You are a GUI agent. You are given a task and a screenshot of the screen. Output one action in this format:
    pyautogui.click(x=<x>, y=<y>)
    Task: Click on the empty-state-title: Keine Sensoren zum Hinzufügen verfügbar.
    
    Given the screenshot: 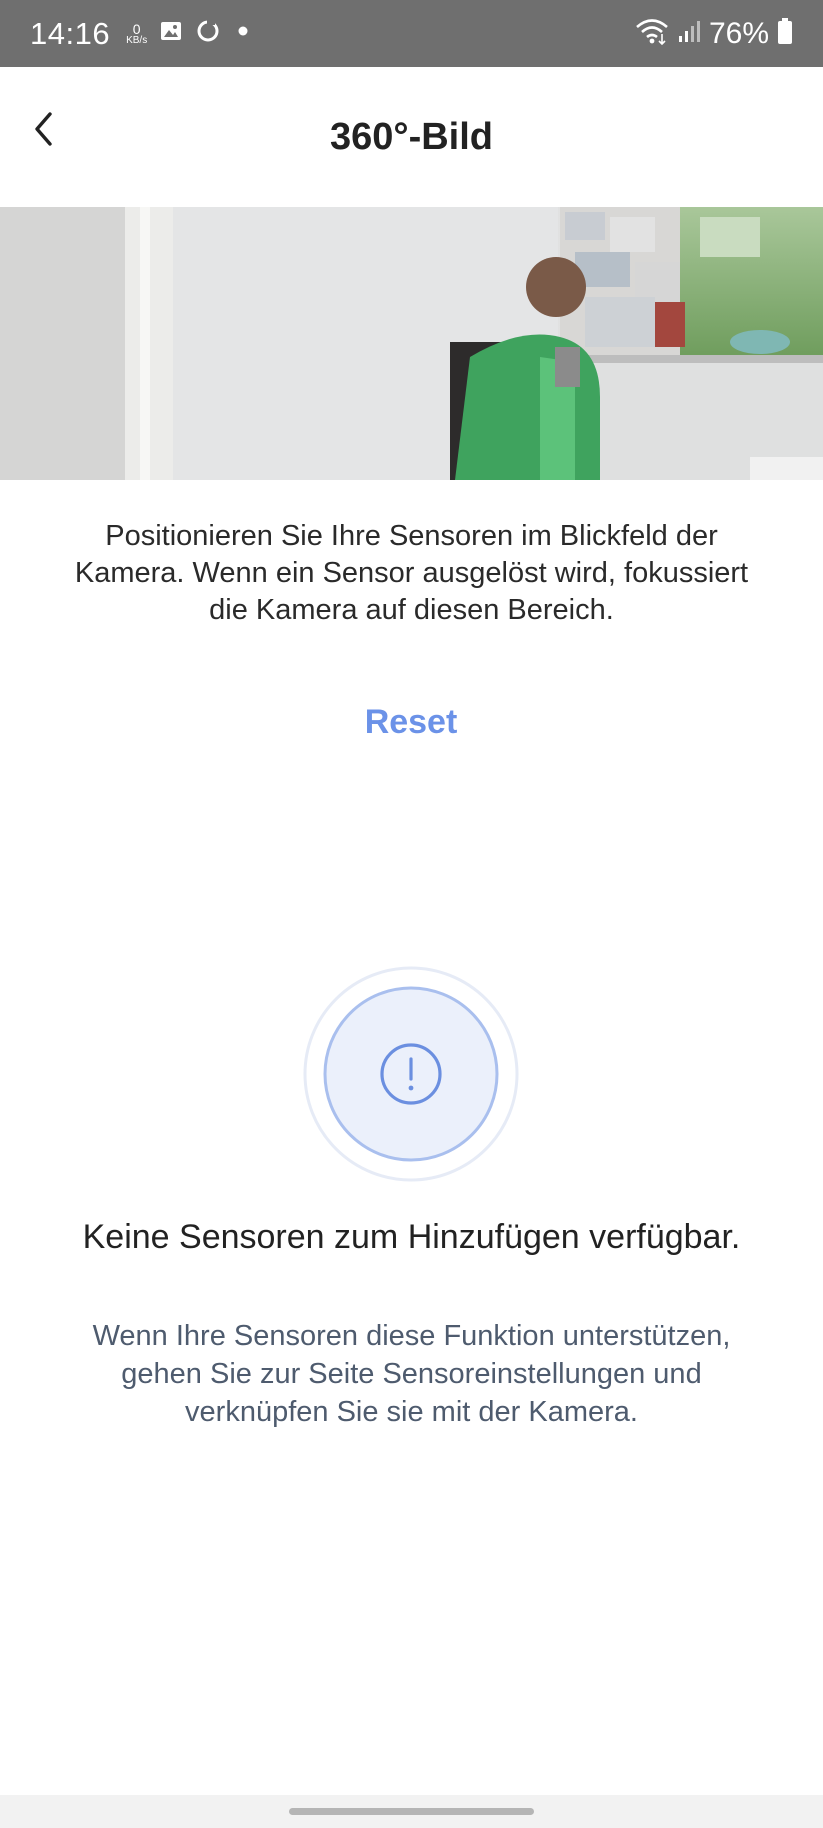 What is the action you would take?
    pyautogui.click(x=411, y=1237)
    